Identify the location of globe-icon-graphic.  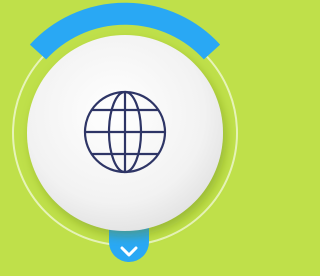
(125, 132).